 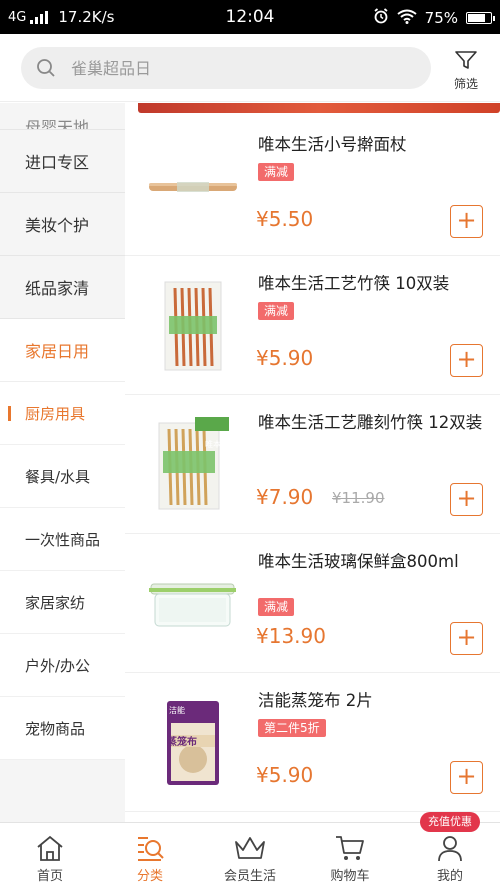 What do you see at coordinates (312, 742) in the screenshot?
I see `product-card: 洁能 蒸笼布 洁能蒸笼布 2片 第二件5折 ¥5.90 +` at bounding box center [312, 742].